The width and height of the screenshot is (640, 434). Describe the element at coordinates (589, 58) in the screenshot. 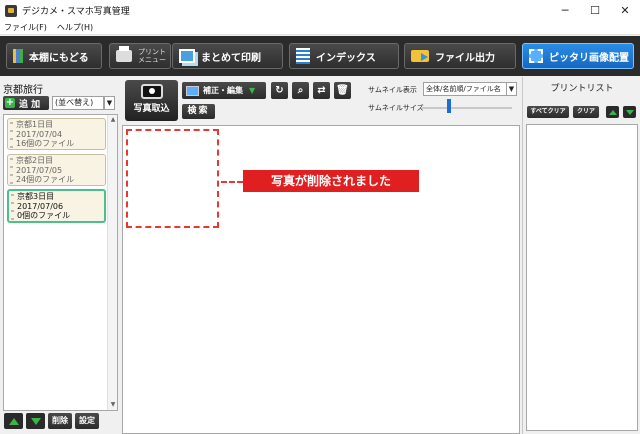

I see `fit-layout-label: ピッタリ画像配置` at that location.